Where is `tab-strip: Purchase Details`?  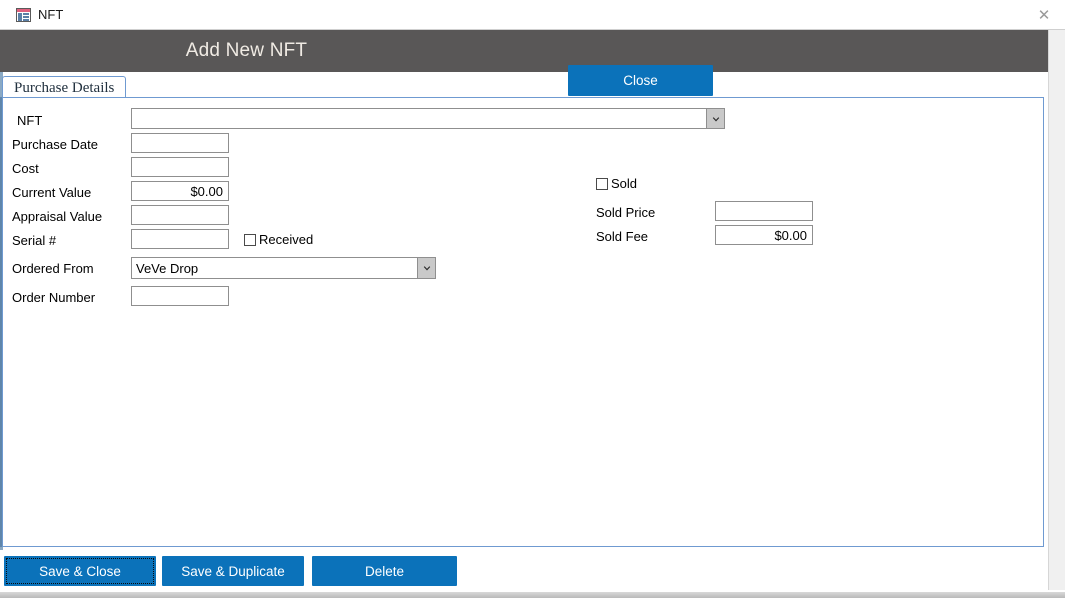 tab-strip: Purchase Details is located at coordinates (524, 87).